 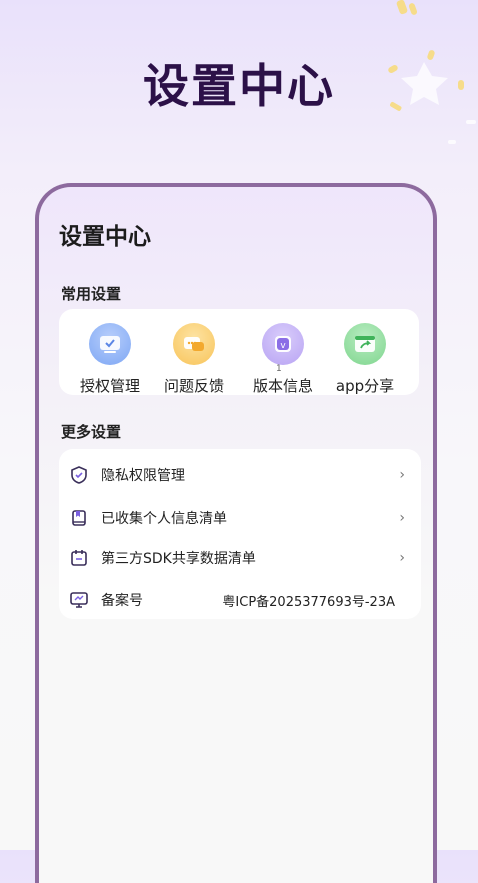 What do you see at coordinates (239, 352) in the screenshot?
I see `common-settings-card: 授权管理 问题反馈 v 版本信息 app分享` at bounding box center [239, 352].